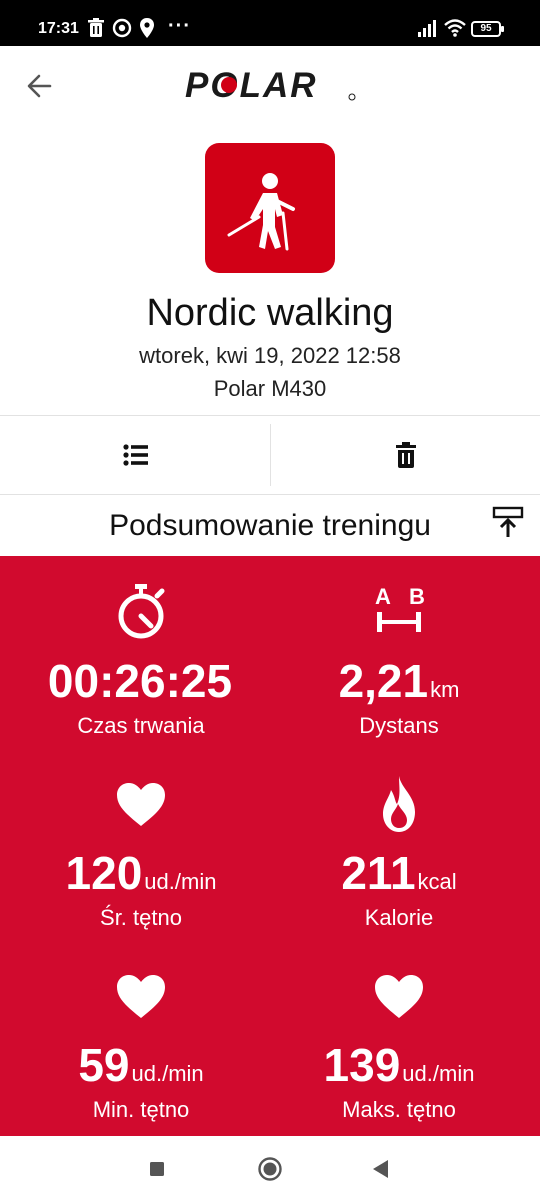 The image size is (540, 1200). Describe the element at coordinates (383, 596) in the screenshot. I see `svg-text: A` at that location.